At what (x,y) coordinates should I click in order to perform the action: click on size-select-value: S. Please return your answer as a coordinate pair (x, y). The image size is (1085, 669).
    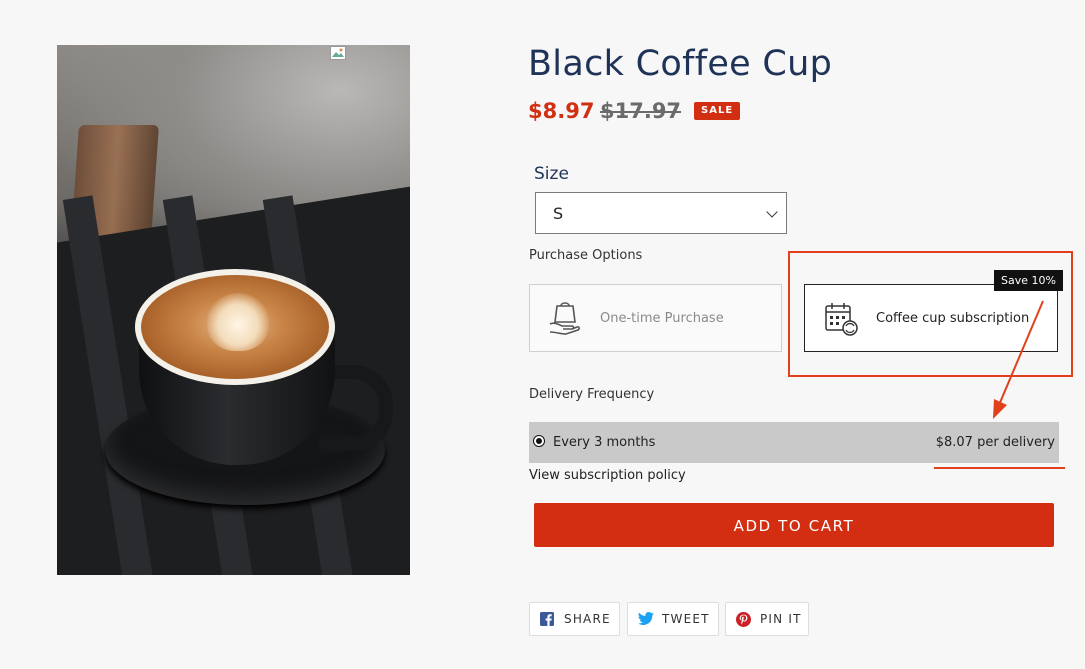
    Looking at the image, I should click on (558, 213).